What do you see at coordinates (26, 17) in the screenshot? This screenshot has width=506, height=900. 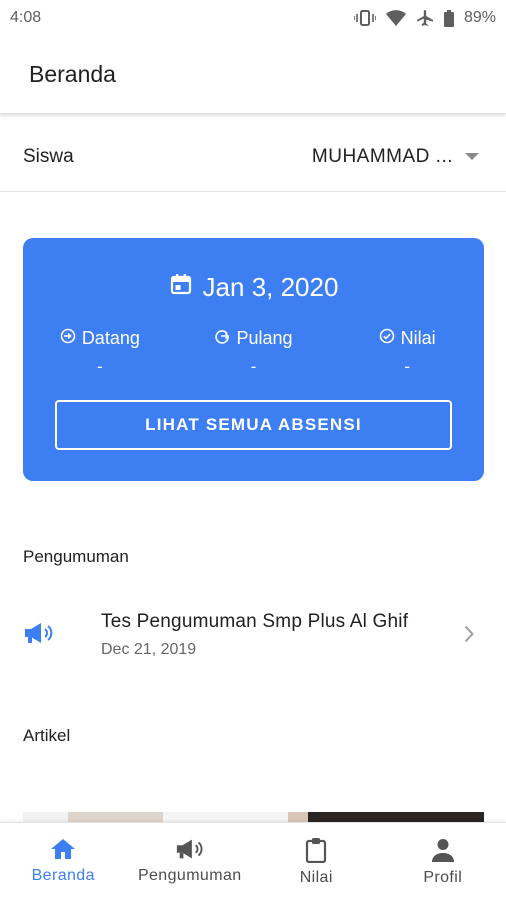 I see `status-time: 4:08` at bounding box center [26, 17].